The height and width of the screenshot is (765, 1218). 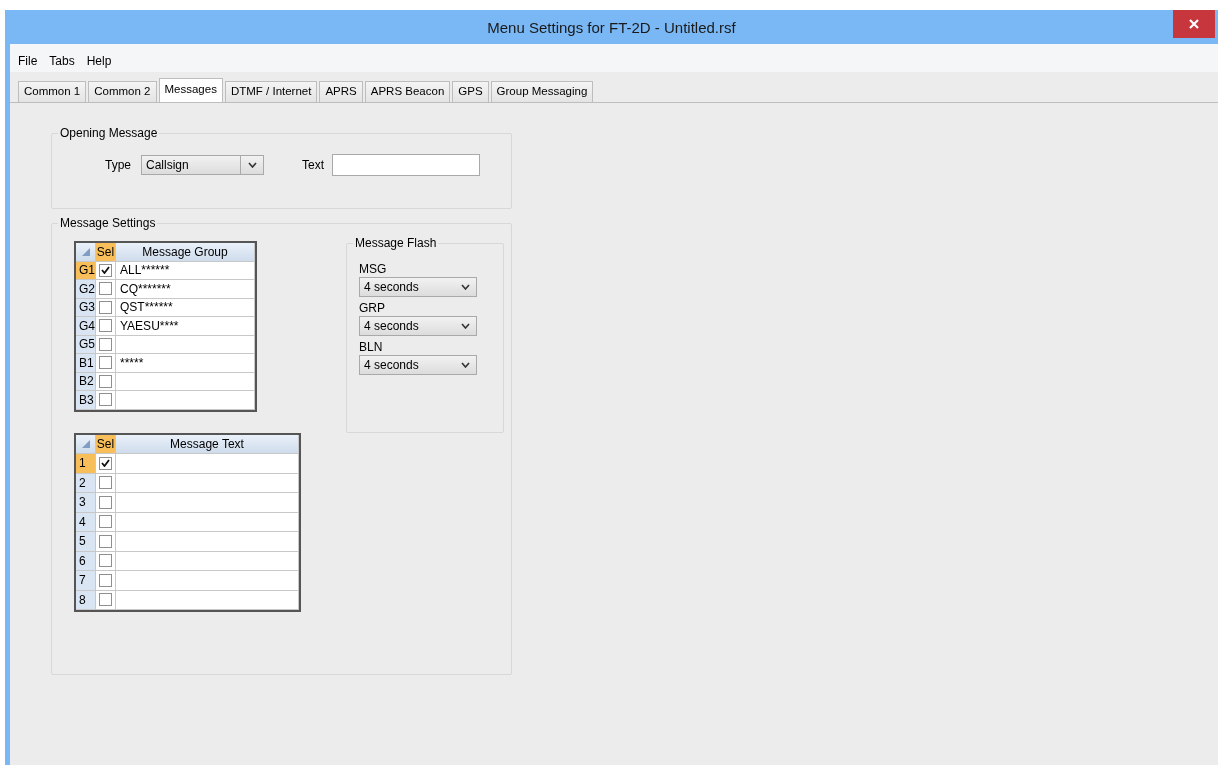 I want to click on field-label: GRP, so click(x=372, y=308).